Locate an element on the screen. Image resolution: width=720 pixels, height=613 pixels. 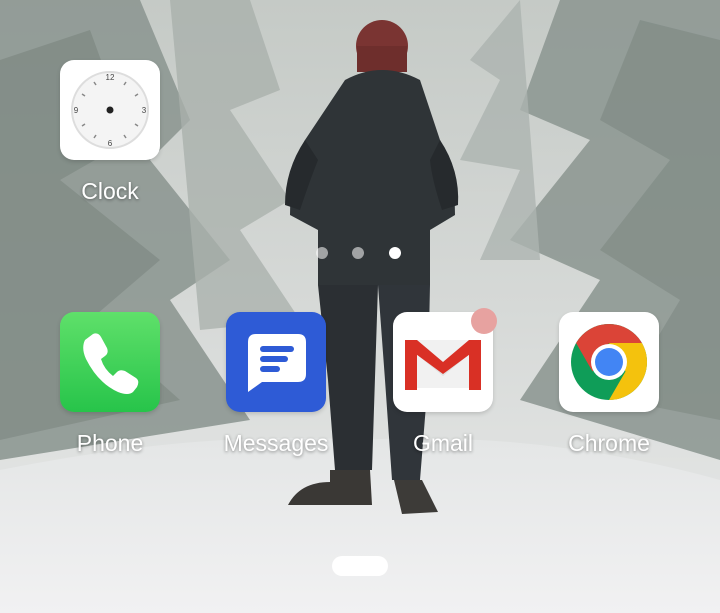
app-messages: Messages is located at coordinates (276, 384).